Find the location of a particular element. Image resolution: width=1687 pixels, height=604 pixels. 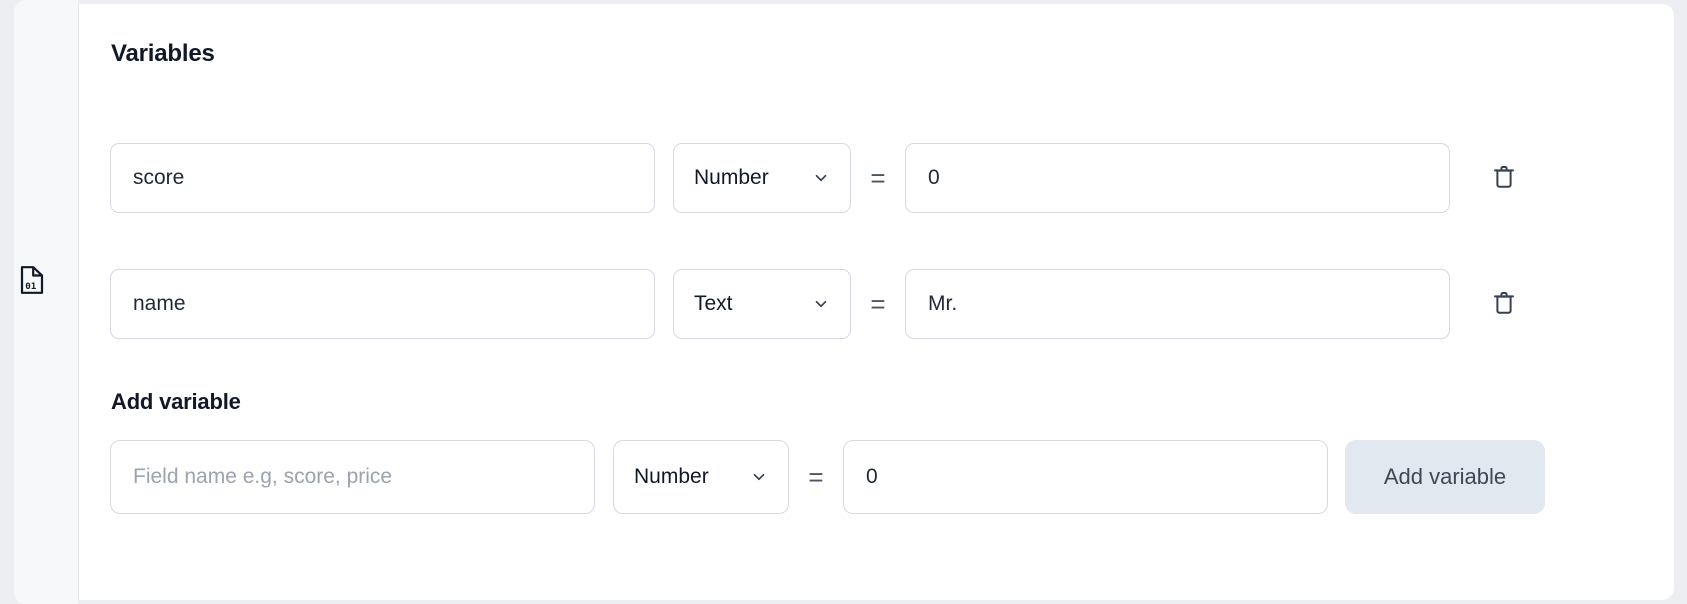

new-variable-value-input: 0 is located at coordinates (1085, 477).